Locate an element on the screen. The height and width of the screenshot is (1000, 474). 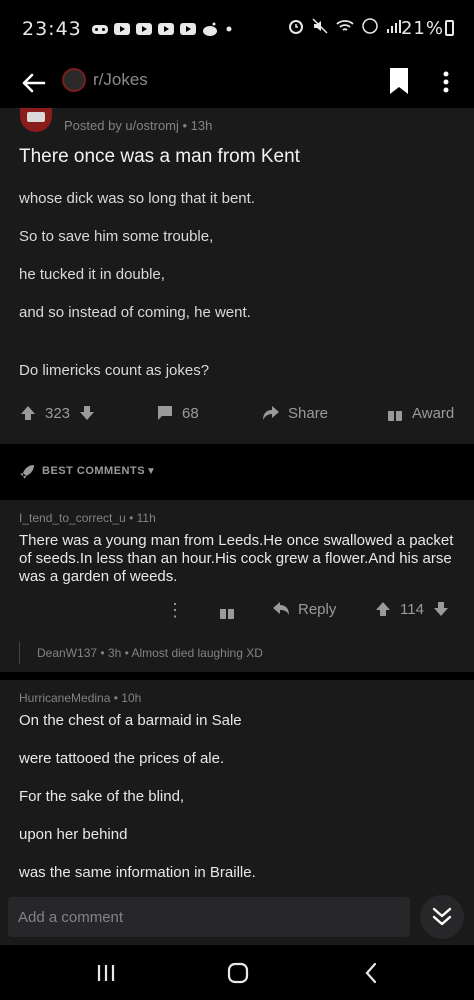
subreddit-name: r/Jokes is located at coordinates (120, 80).